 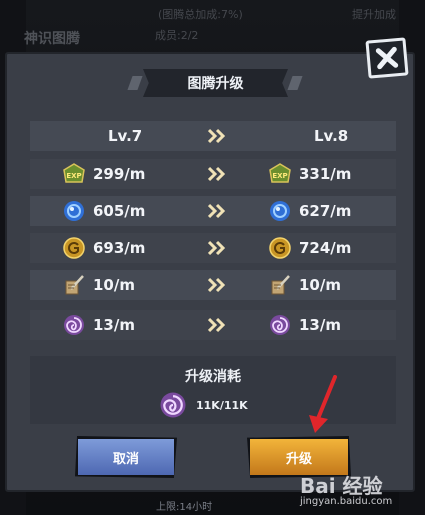 I want to click on cost-item: 11K/11K, so click(x=203, y=405).